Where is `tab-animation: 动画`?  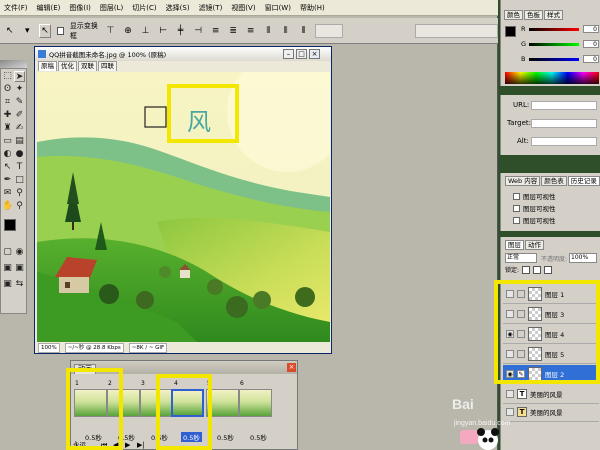 tab-animation: 动画 is located at coordinates (85, 369).